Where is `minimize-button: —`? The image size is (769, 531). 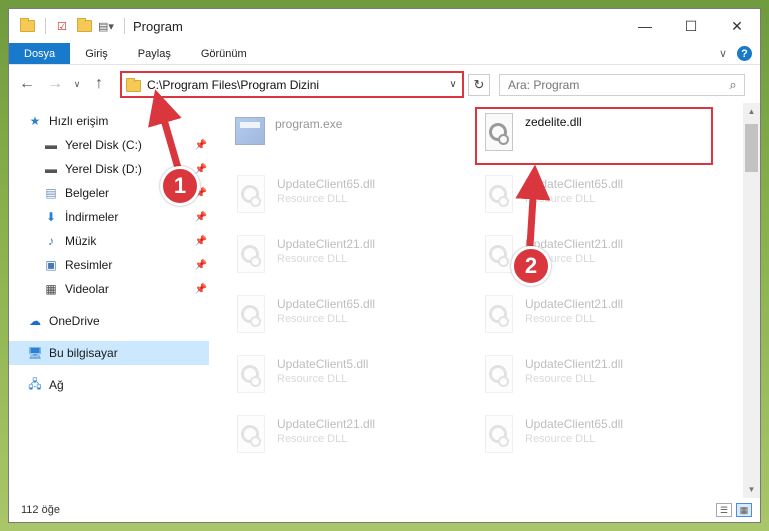
minimize-button: — is located at coordinates (645, 26).